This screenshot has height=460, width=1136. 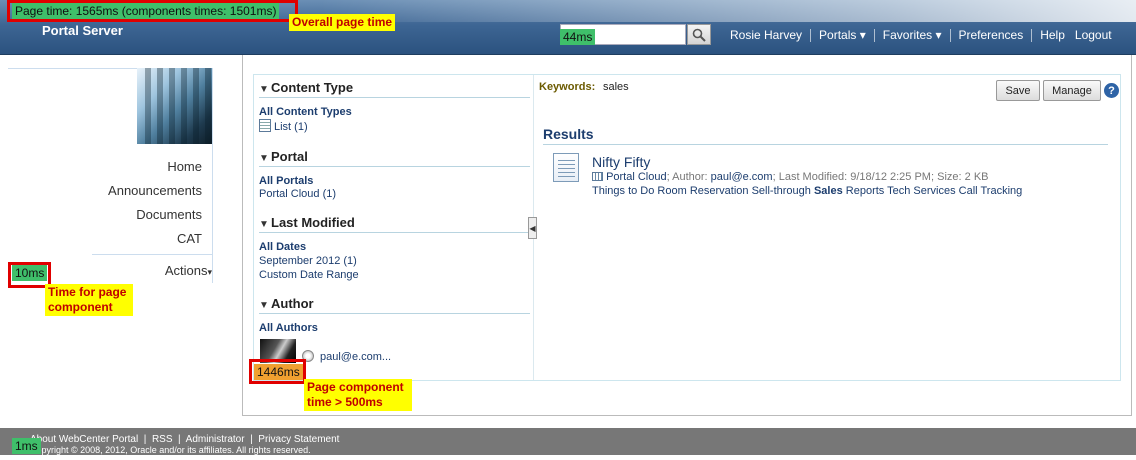 I want to click on facets-timer-highlight, so click(x=277, y=371).